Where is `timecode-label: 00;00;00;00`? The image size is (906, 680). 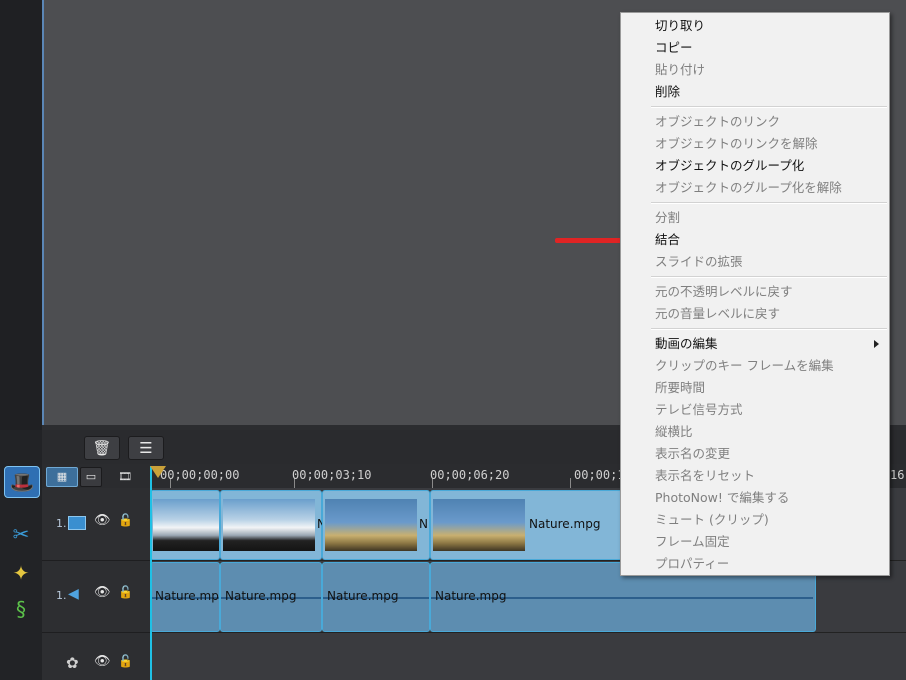 timecode-label: 00;00;00;00 is located at coordinates (200, 475).